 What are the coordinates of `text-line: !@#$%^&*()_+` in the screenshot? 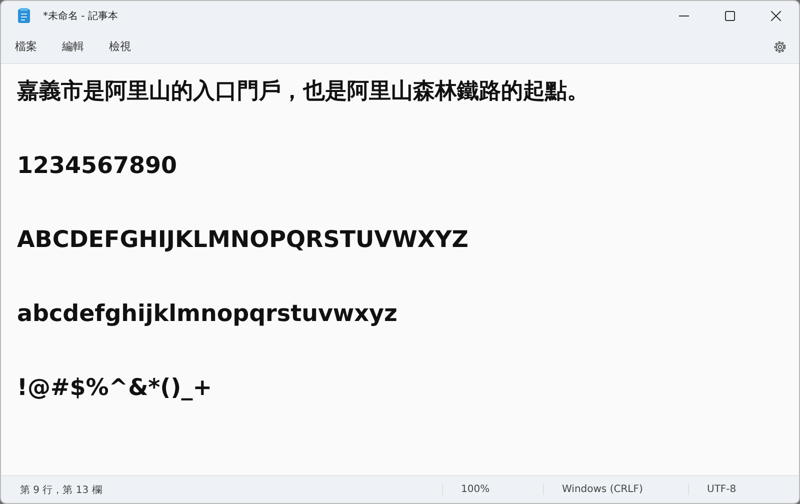 It's located at (115, 388).